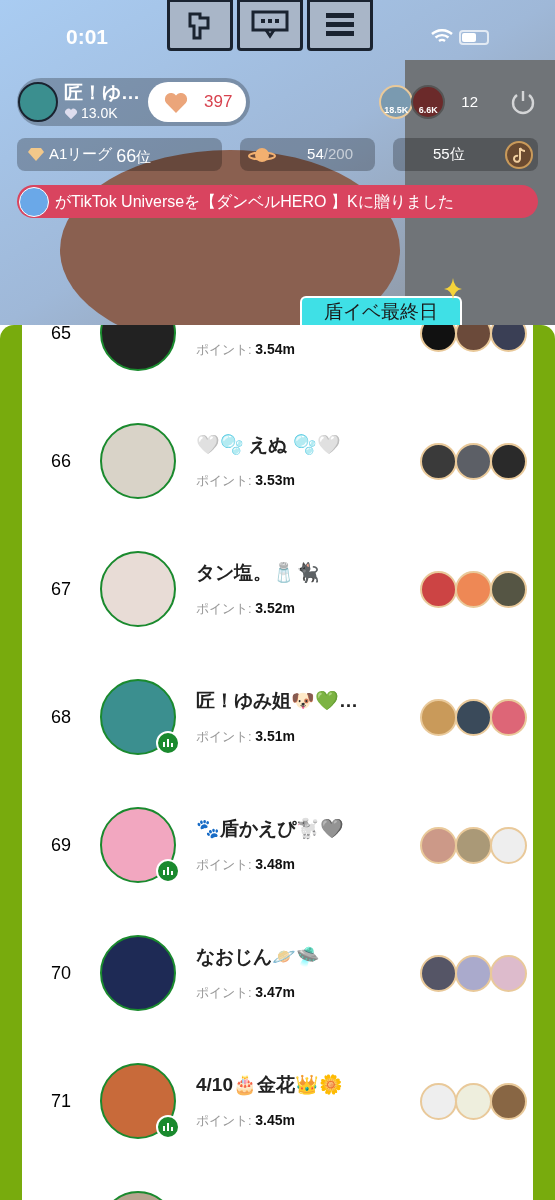 This screenshot has width=555, height=1200. I want to click on user-name: タン塩。🧂🐈‍⬛, so click(258, 573).